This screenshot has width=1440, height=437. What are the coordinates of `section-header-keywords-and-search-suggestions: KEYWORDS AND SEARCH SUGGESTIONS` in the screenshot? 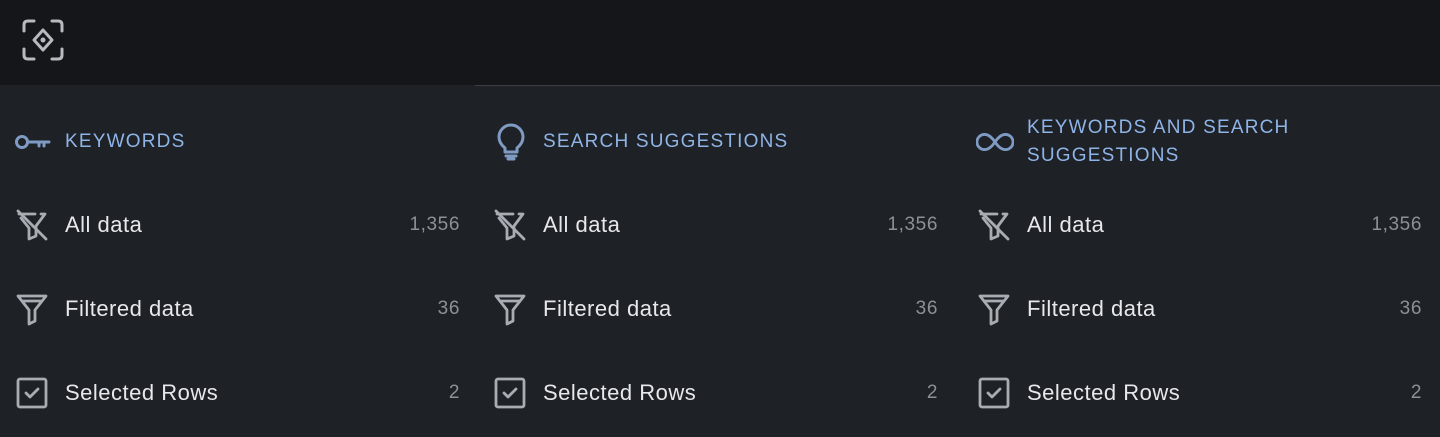 It's located at (1166, 142).